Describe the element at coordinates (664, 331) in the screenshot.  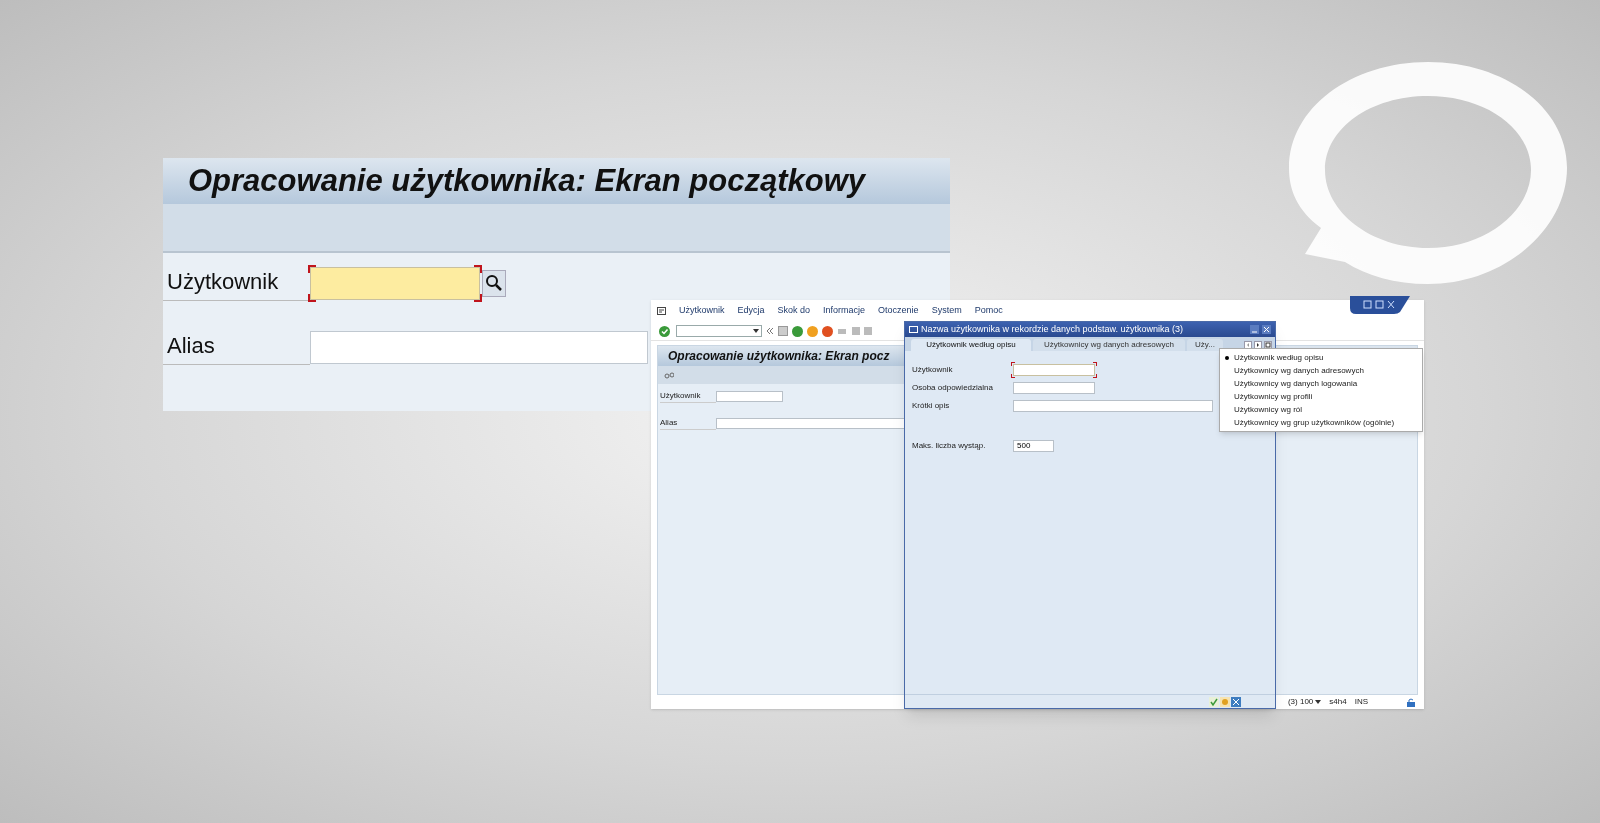
I see `check-icon` at that location.